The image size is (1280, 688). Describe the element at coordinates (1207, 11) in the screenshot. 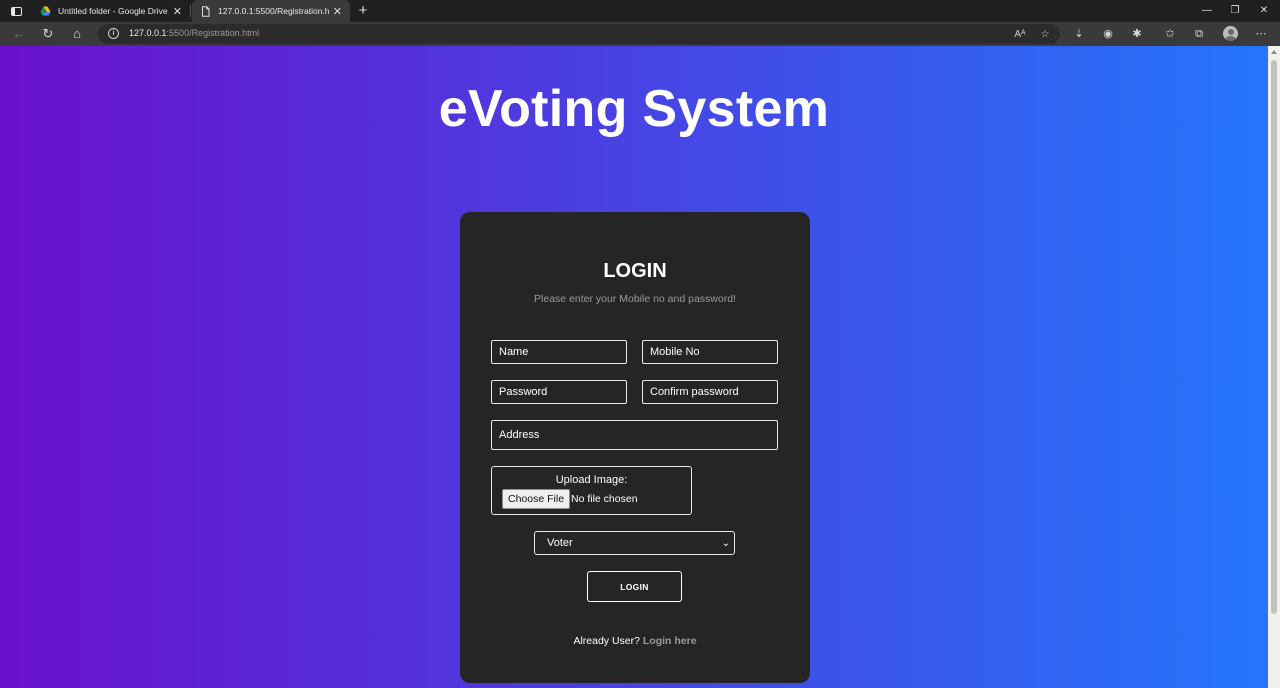

I see `minimize-icon: —` at that location.